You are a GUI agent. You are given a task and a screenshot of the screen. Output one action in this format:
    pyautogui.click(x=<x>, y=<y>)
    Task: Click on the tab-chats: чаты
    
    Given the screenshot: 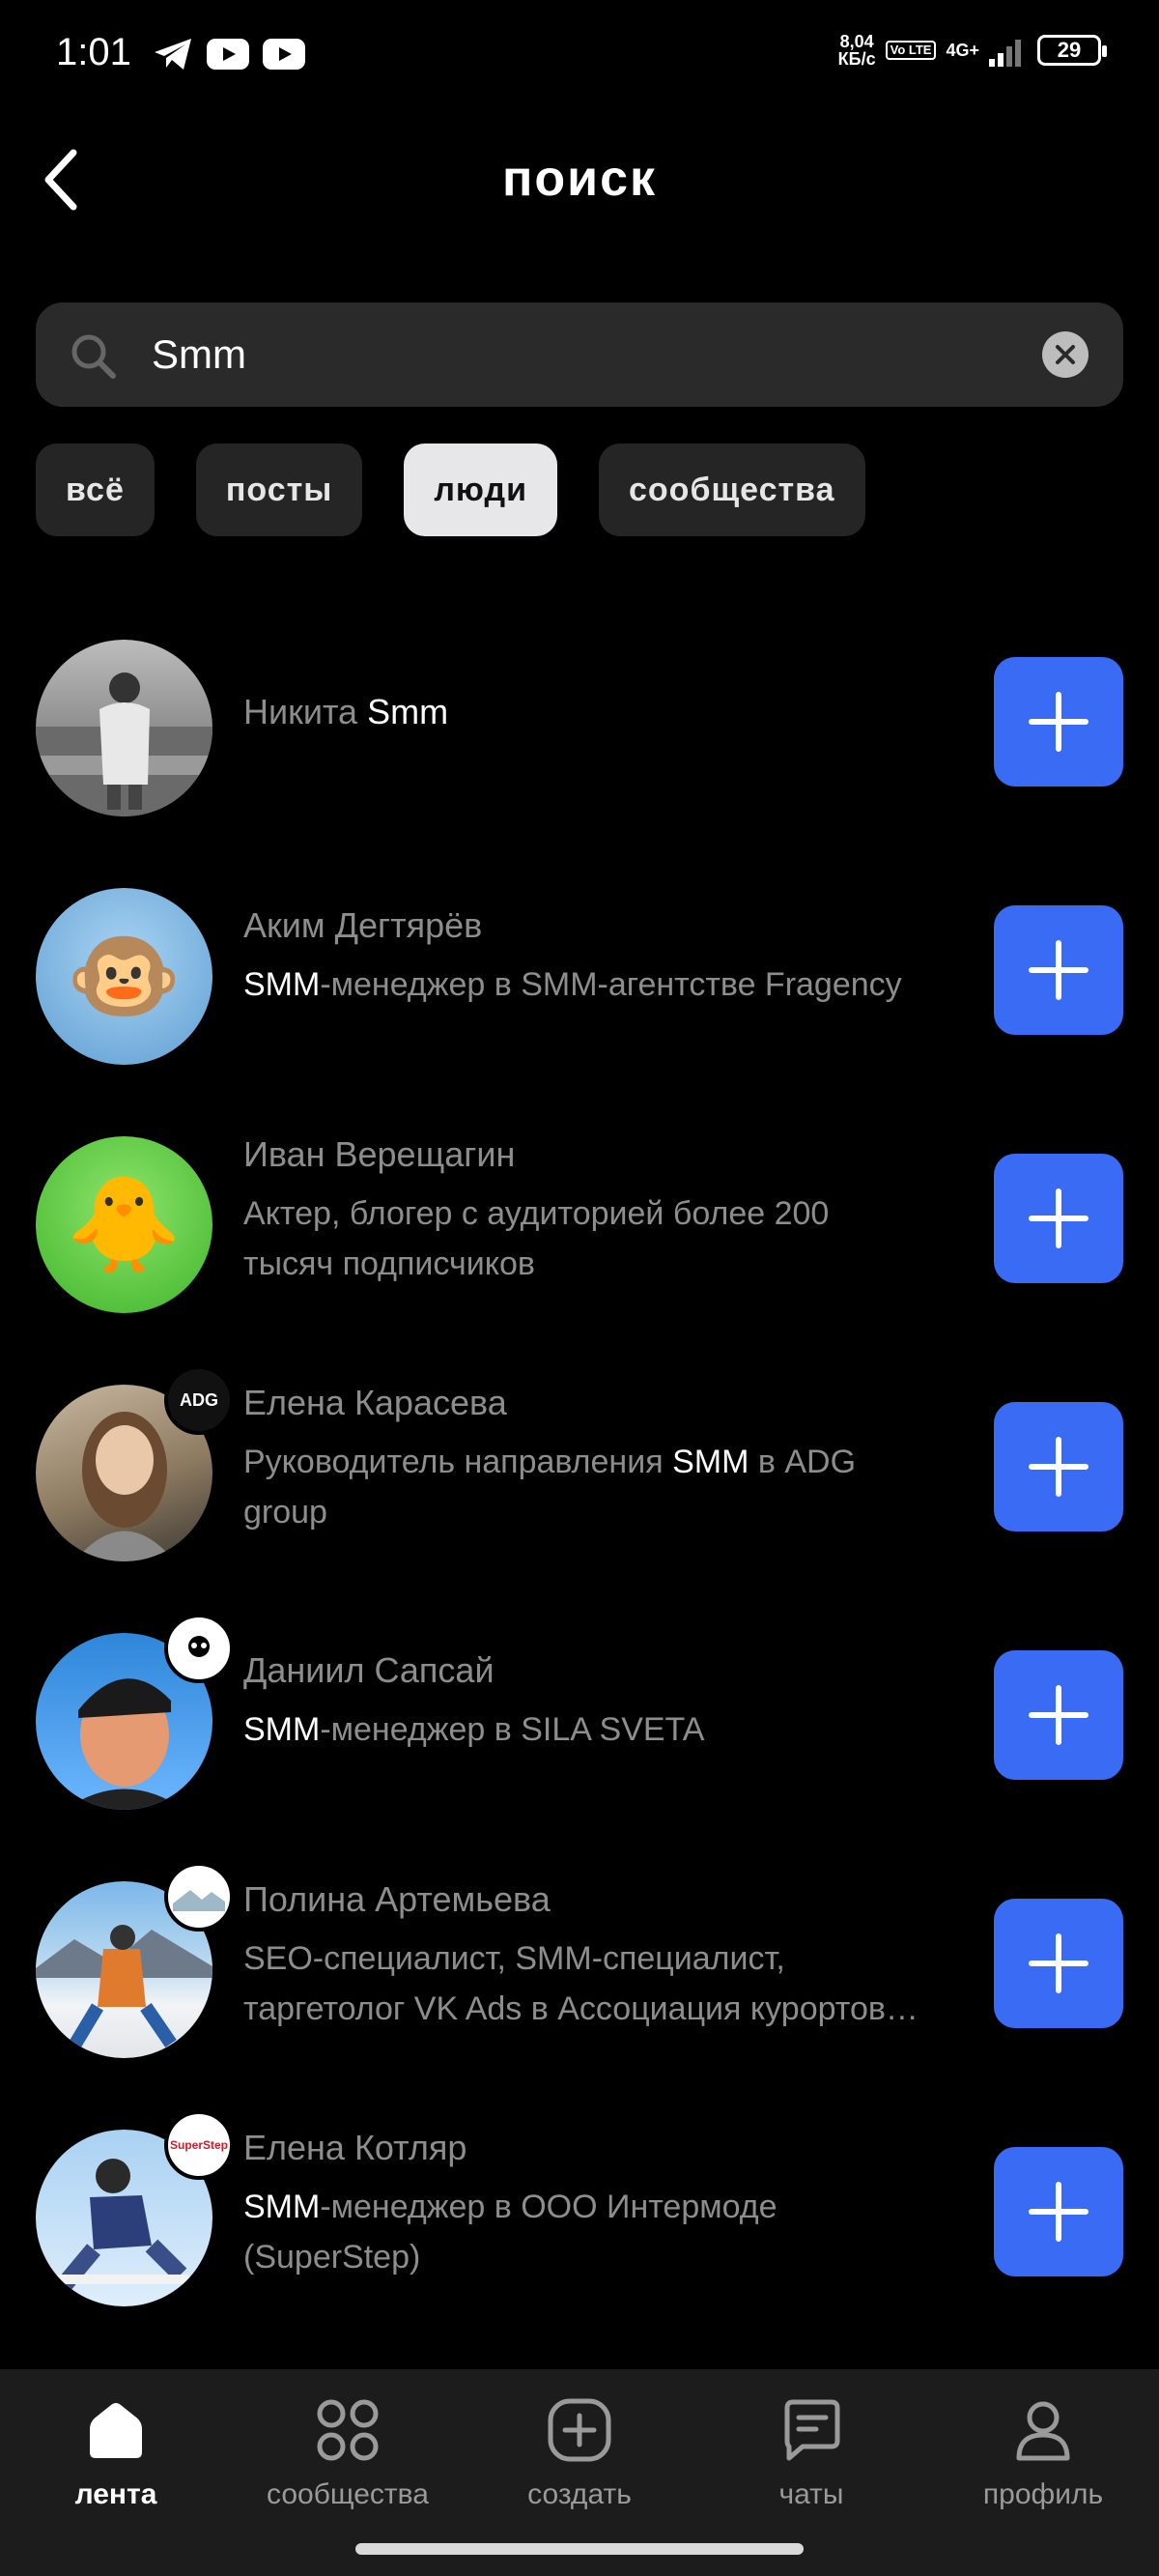 What is the action you would take?
    pyautogui.click(x=812, y=2454)
    